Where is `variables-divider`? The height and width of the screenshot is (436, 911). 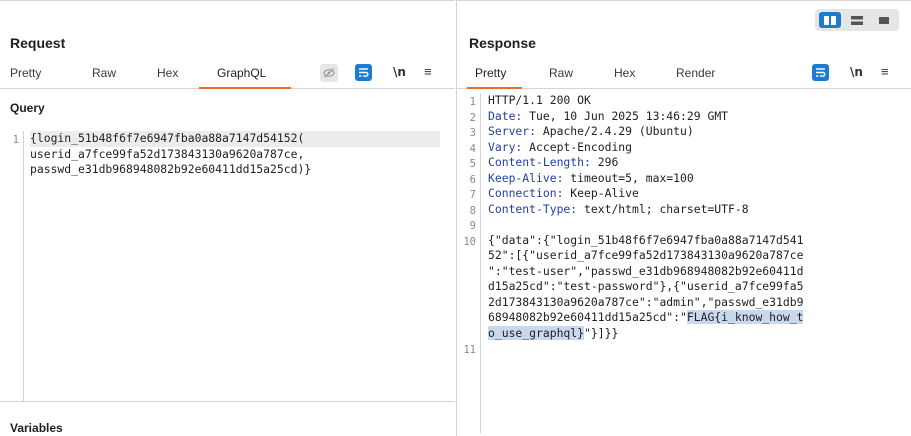 variables-divider is located at coordinates (227, 401).